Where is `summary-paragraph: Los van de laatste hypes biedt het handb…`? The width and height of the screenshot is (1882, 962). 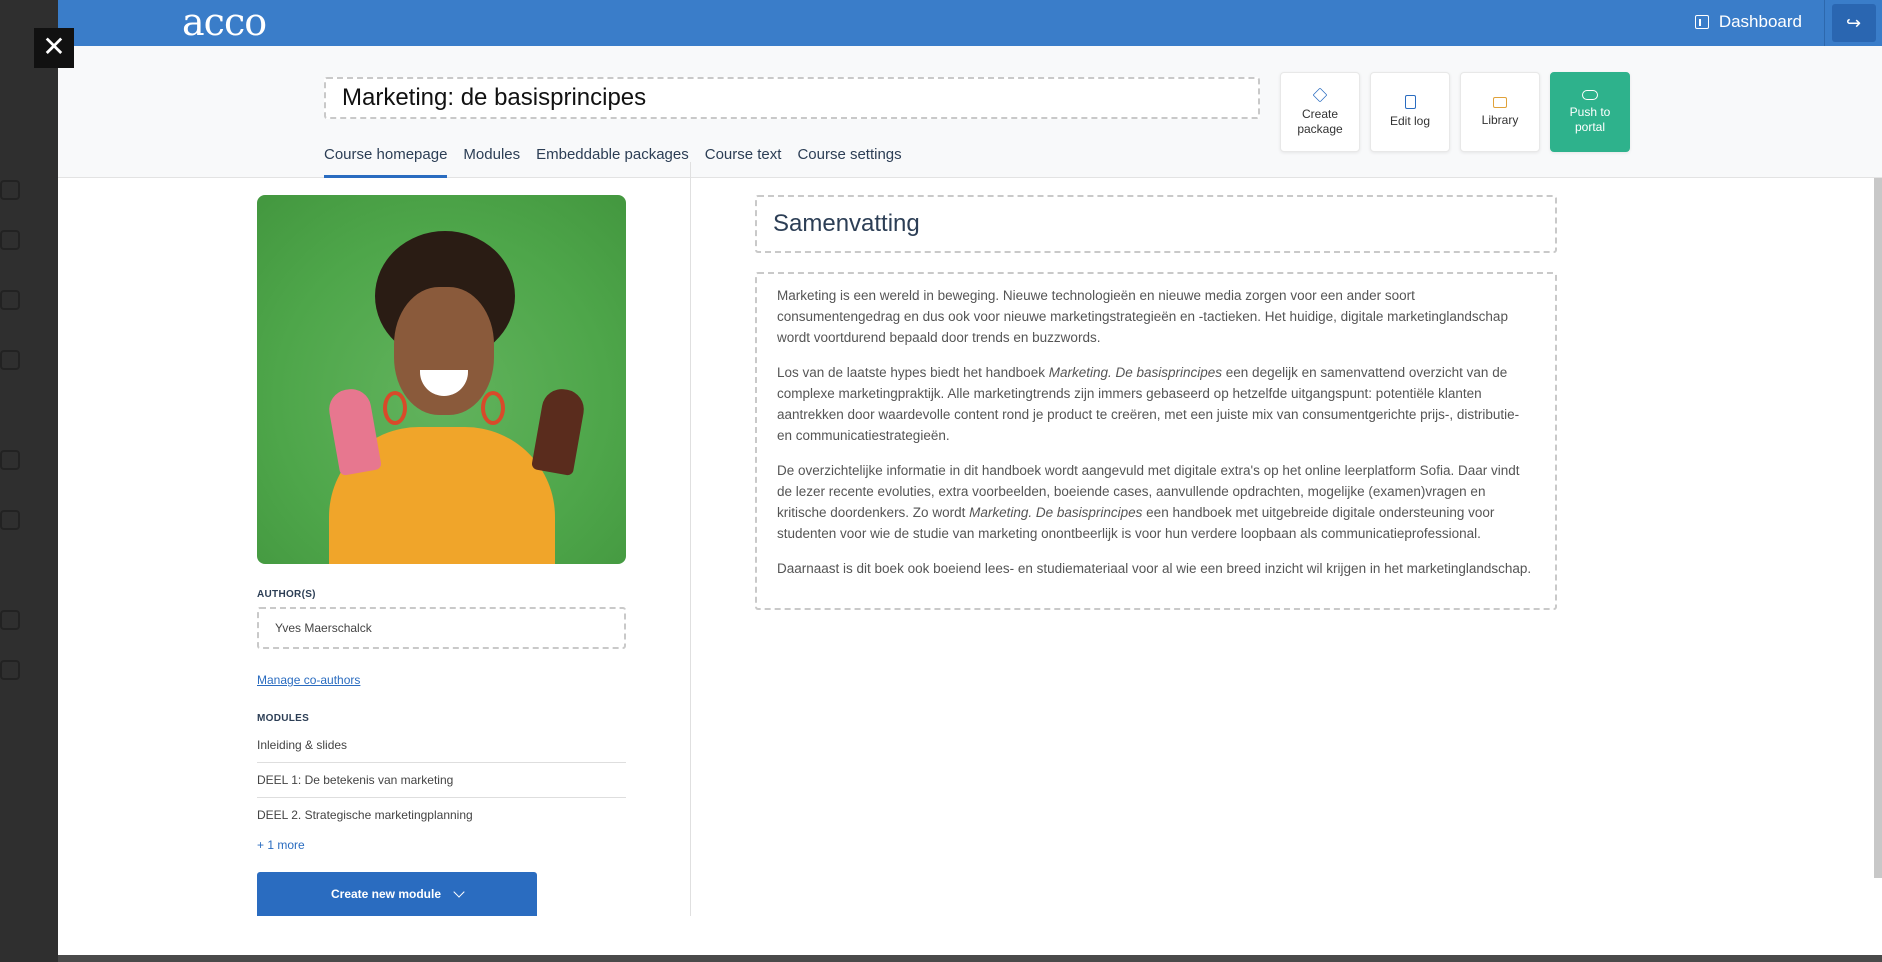 summary-paragraph: Los van de laatste hypes biedt het handb… is located at coordinates (1148, 404).